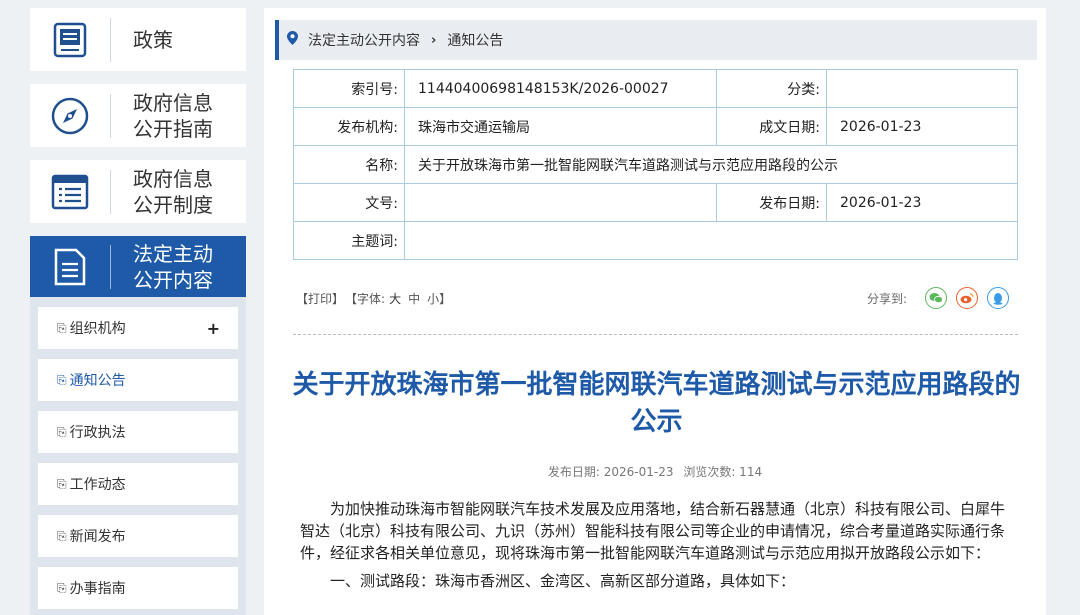 Image resolution: width=1080 pixels, height=615 pixels. What do you see at coordinates (97, 433) in the screenshot?
I see `submenu-label: 行政执法` at bounding box center [97, 433].